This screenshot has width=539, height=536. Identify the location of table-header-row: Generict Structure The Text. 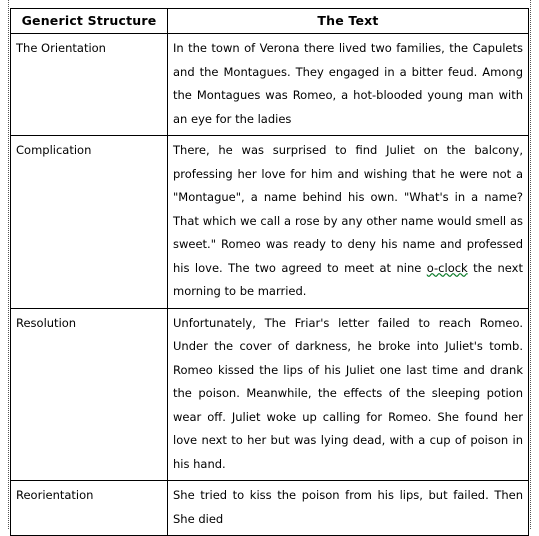
(269, 21).